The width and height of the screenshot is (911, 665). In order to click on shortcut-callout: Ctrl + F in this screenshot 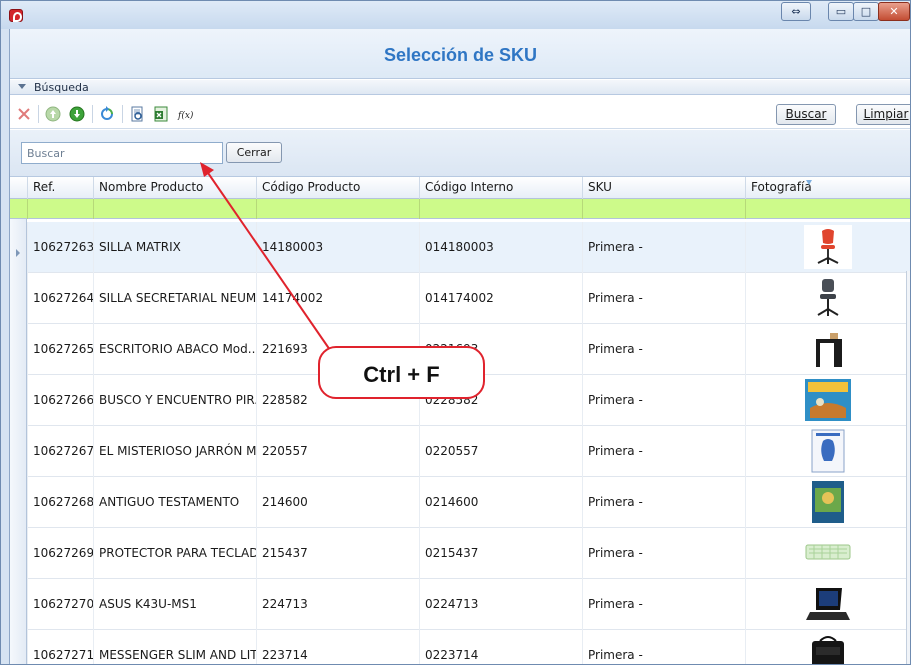, I will do `click(401, 372)`.